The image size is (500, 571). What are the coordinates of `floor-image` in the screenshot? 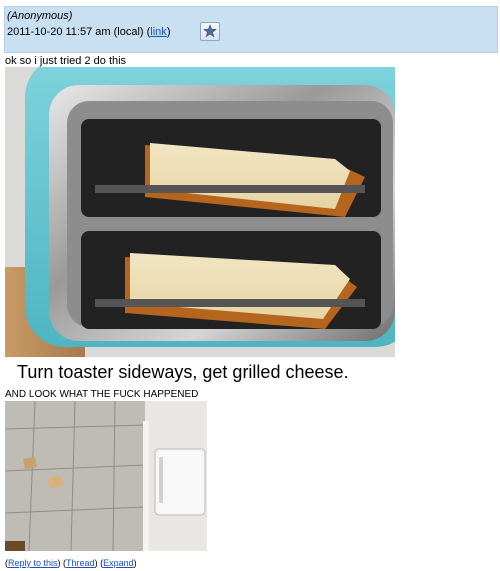 It's located at (106, 476).